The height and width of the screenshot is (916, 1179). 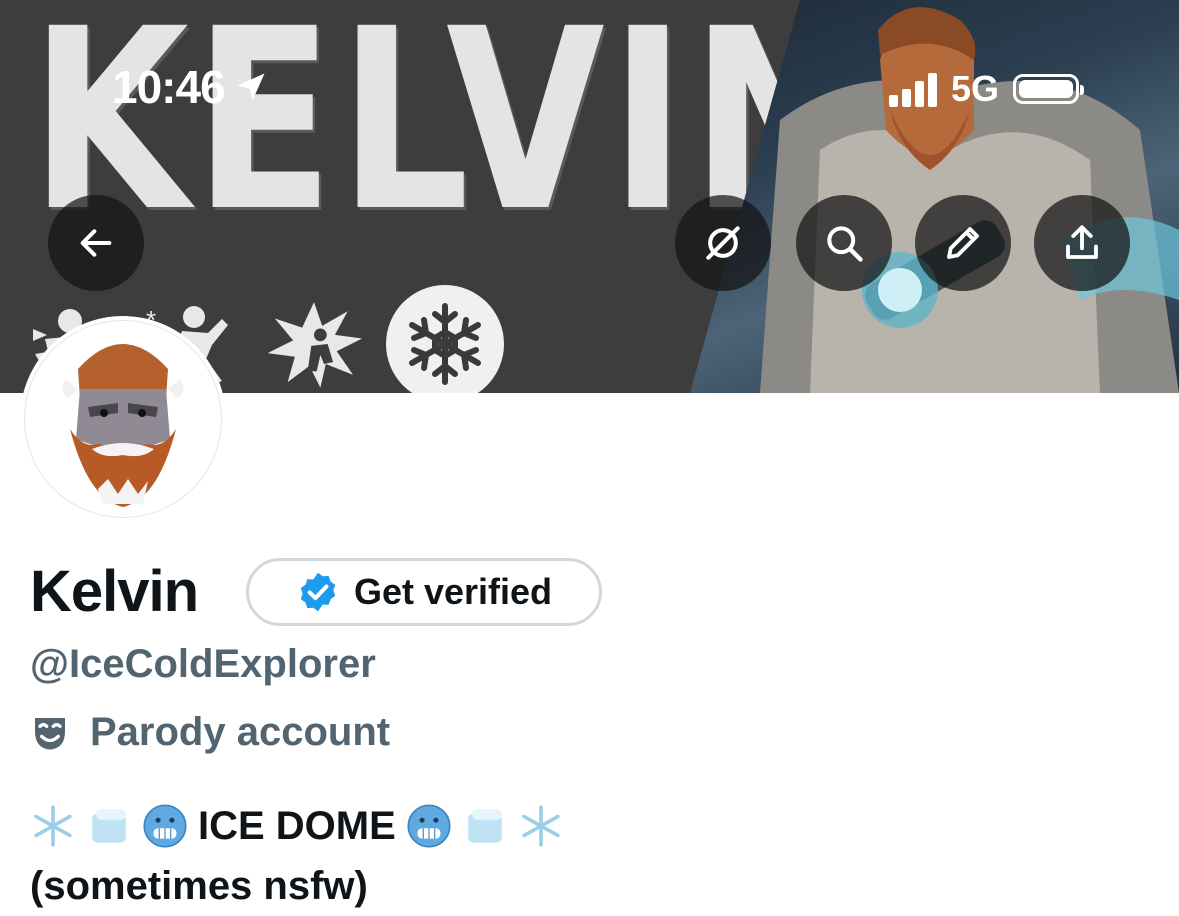 I want to click on profile-display-name: Kelvin, so click(x=114, y=591).